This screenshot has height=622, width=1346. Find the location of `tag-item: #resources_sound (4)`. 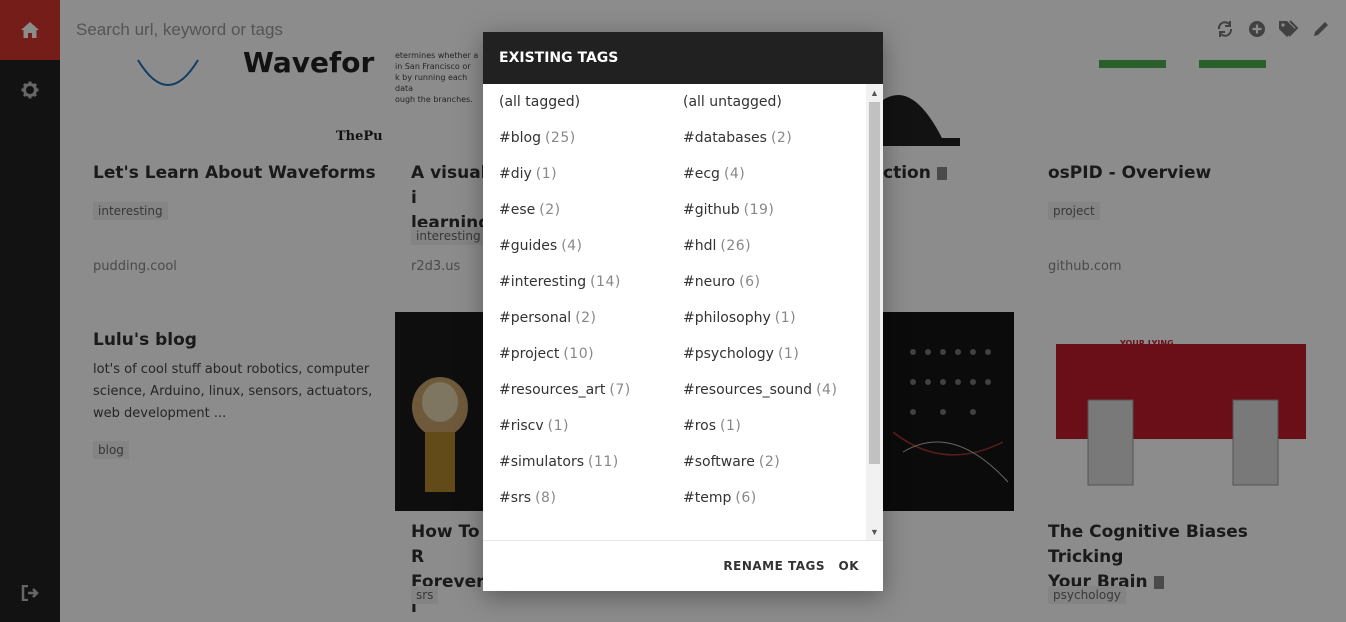

tag-item: #resources_sound (4) is located at coordinates (760, 390).